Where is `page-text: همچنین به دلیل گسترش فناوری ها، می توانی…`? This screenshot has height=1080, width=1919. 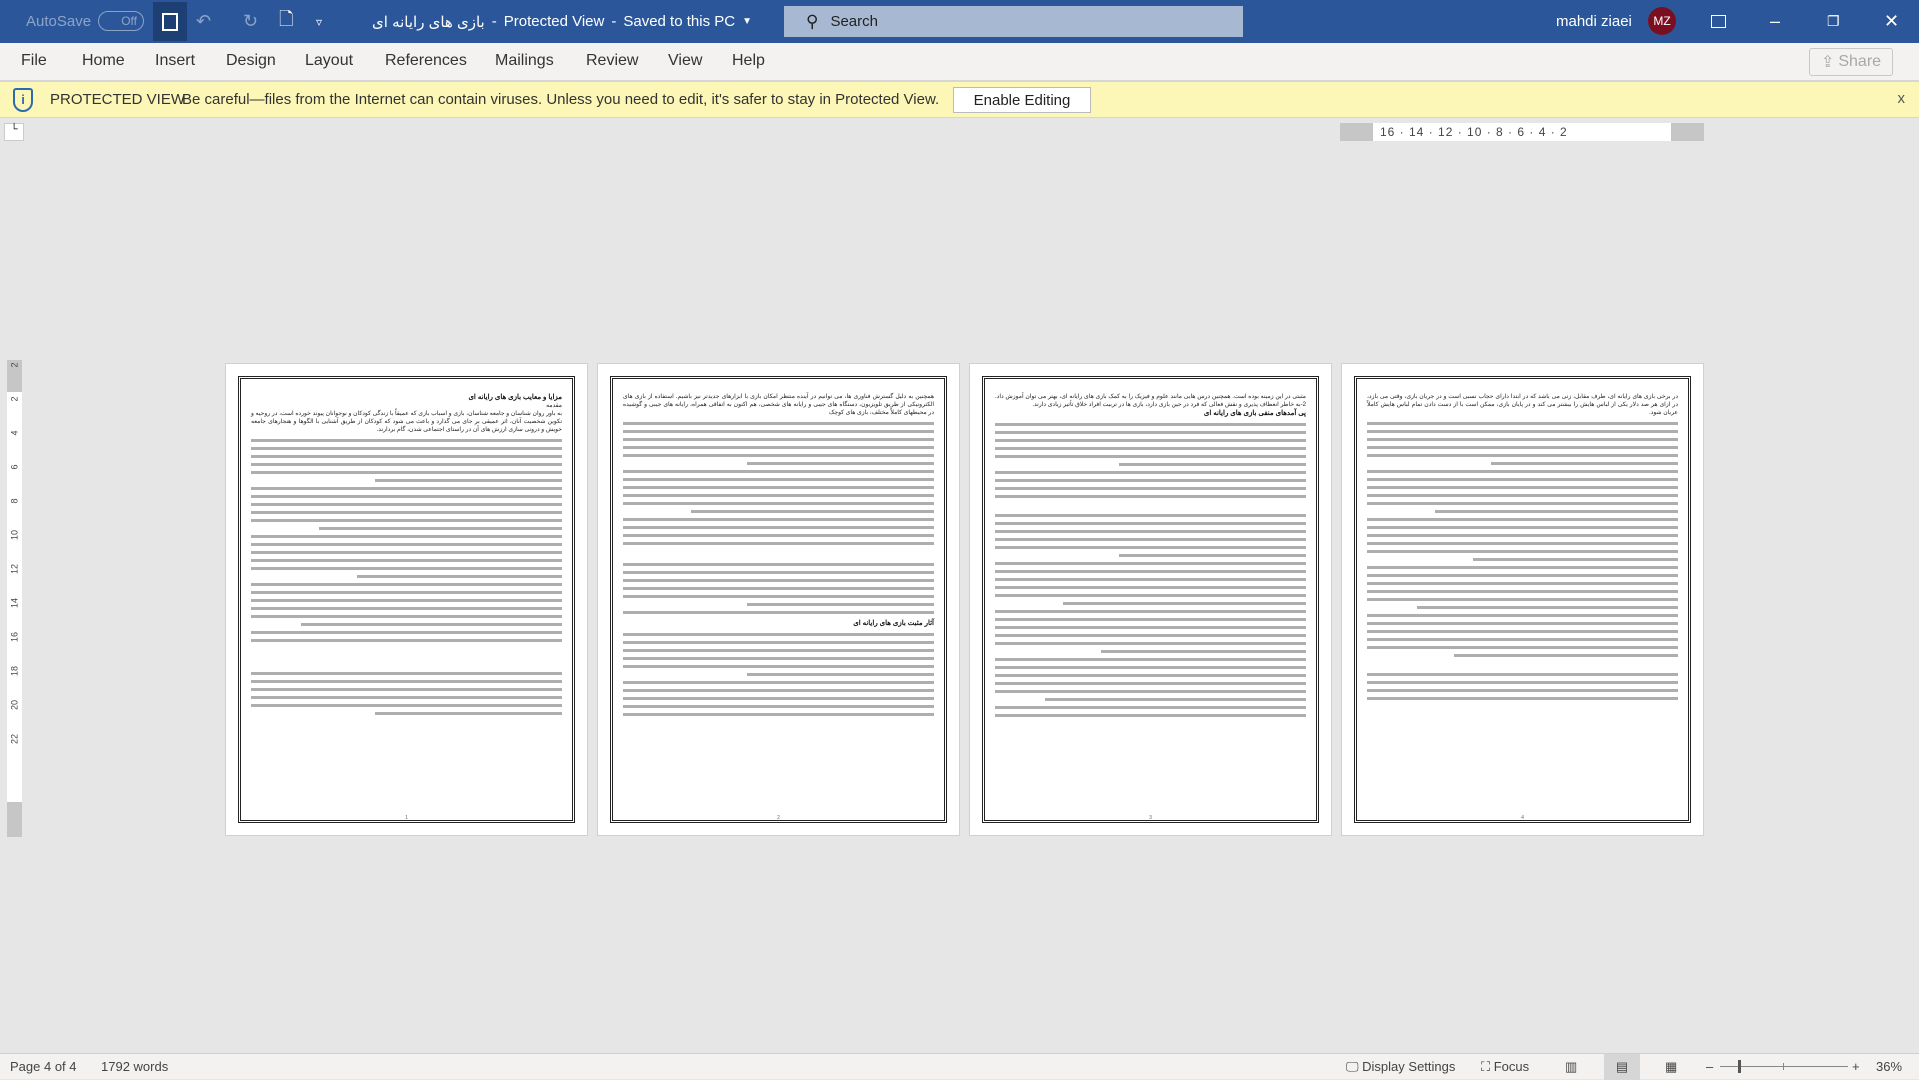 page-text: همچنین به دلیل گسترش فناوری ها، می توانی… is located at coordinates (778, 405).